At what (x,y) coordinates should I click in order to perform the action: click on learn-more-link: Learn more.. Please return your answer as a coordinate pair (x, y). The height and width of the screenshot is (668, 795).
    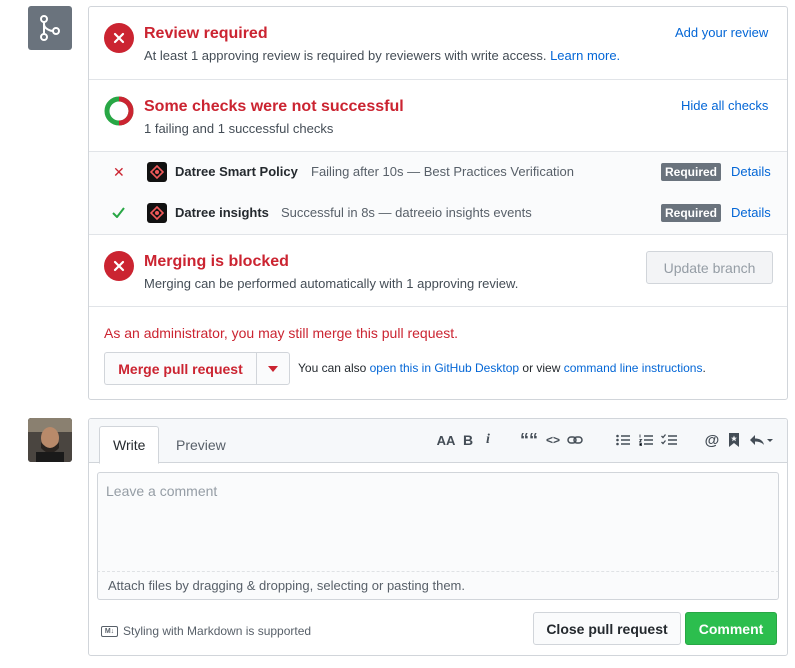
    Looking at the image, I should click on (585, 55).